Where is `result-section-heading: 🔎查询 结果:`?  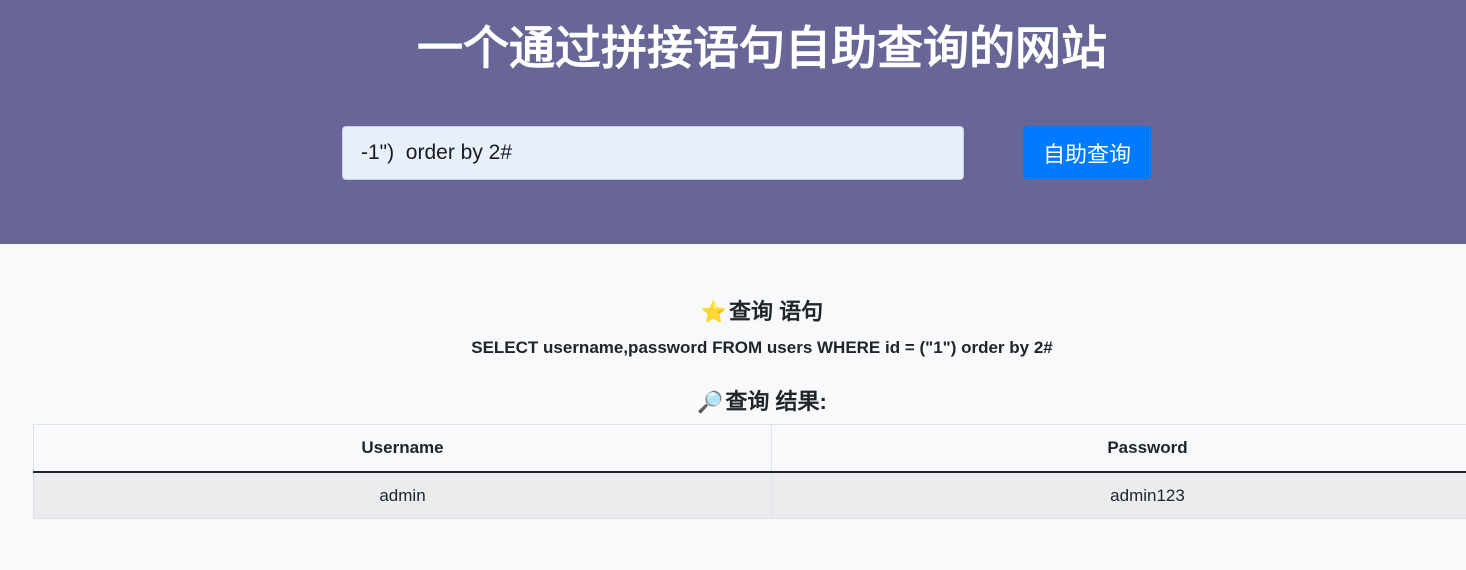
result-section-heading: 🔎查询 结果: is located at coordinates (733, 402).